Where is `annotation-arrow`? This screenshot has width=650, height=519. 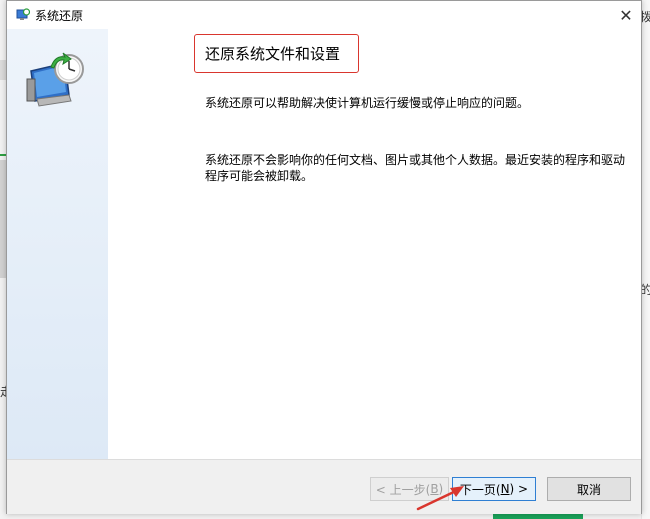 annotation-arrow is located at coordinates (440, 498).